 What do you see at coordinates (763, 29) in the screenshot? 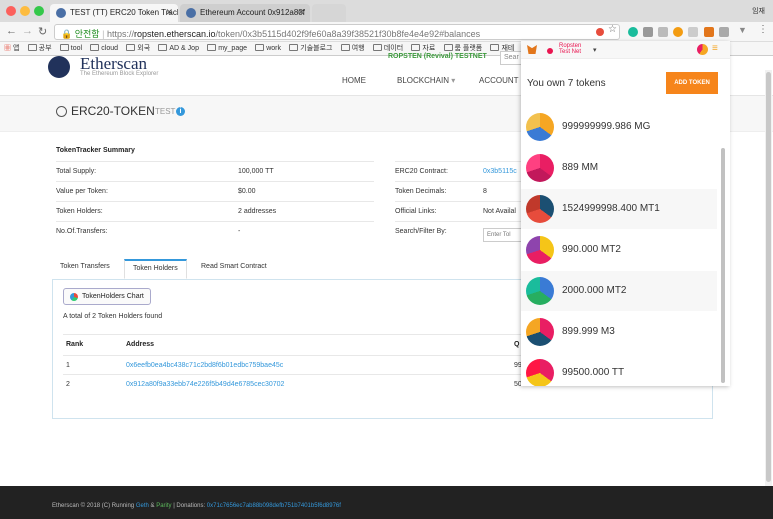
I see `chrome-menu-icon: ⋮` at bounding box center [763, 29].